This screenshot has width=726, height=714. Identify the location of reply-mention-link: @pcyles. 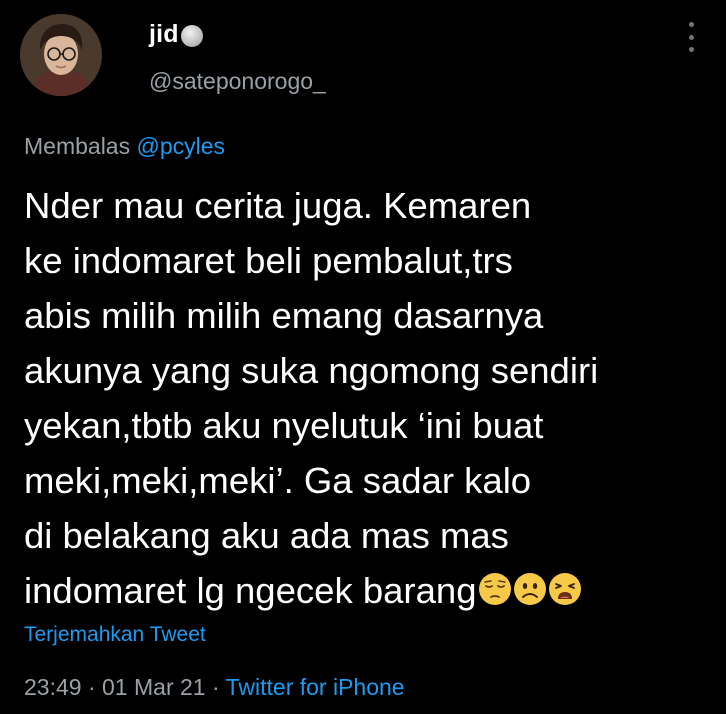
(181, 146).